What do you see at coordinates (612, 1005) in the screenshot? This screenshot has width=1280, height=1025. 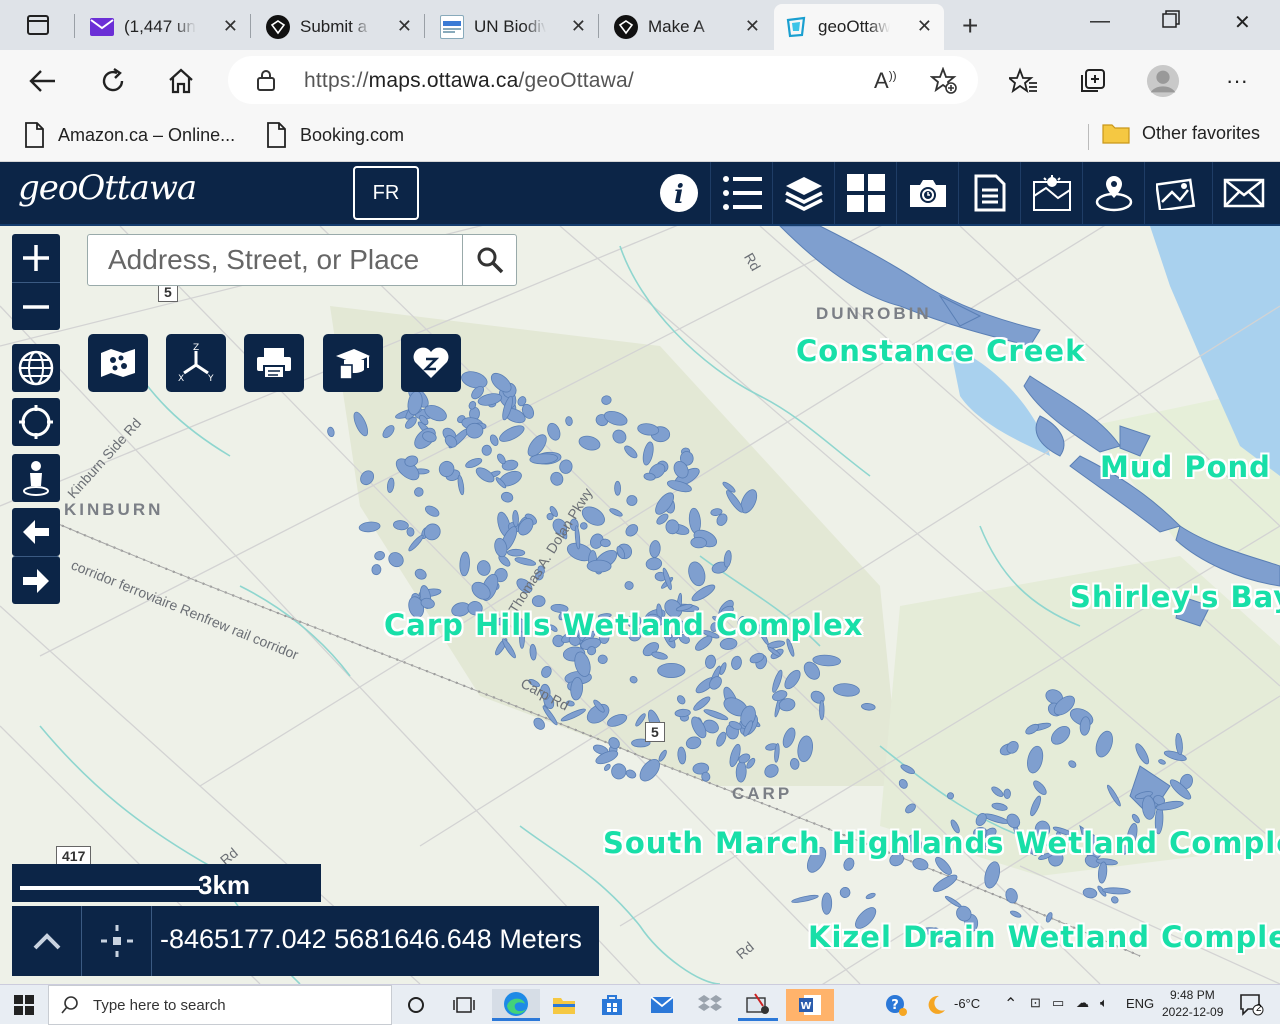 I see `store-icon` at bounding box center [612, 1005].